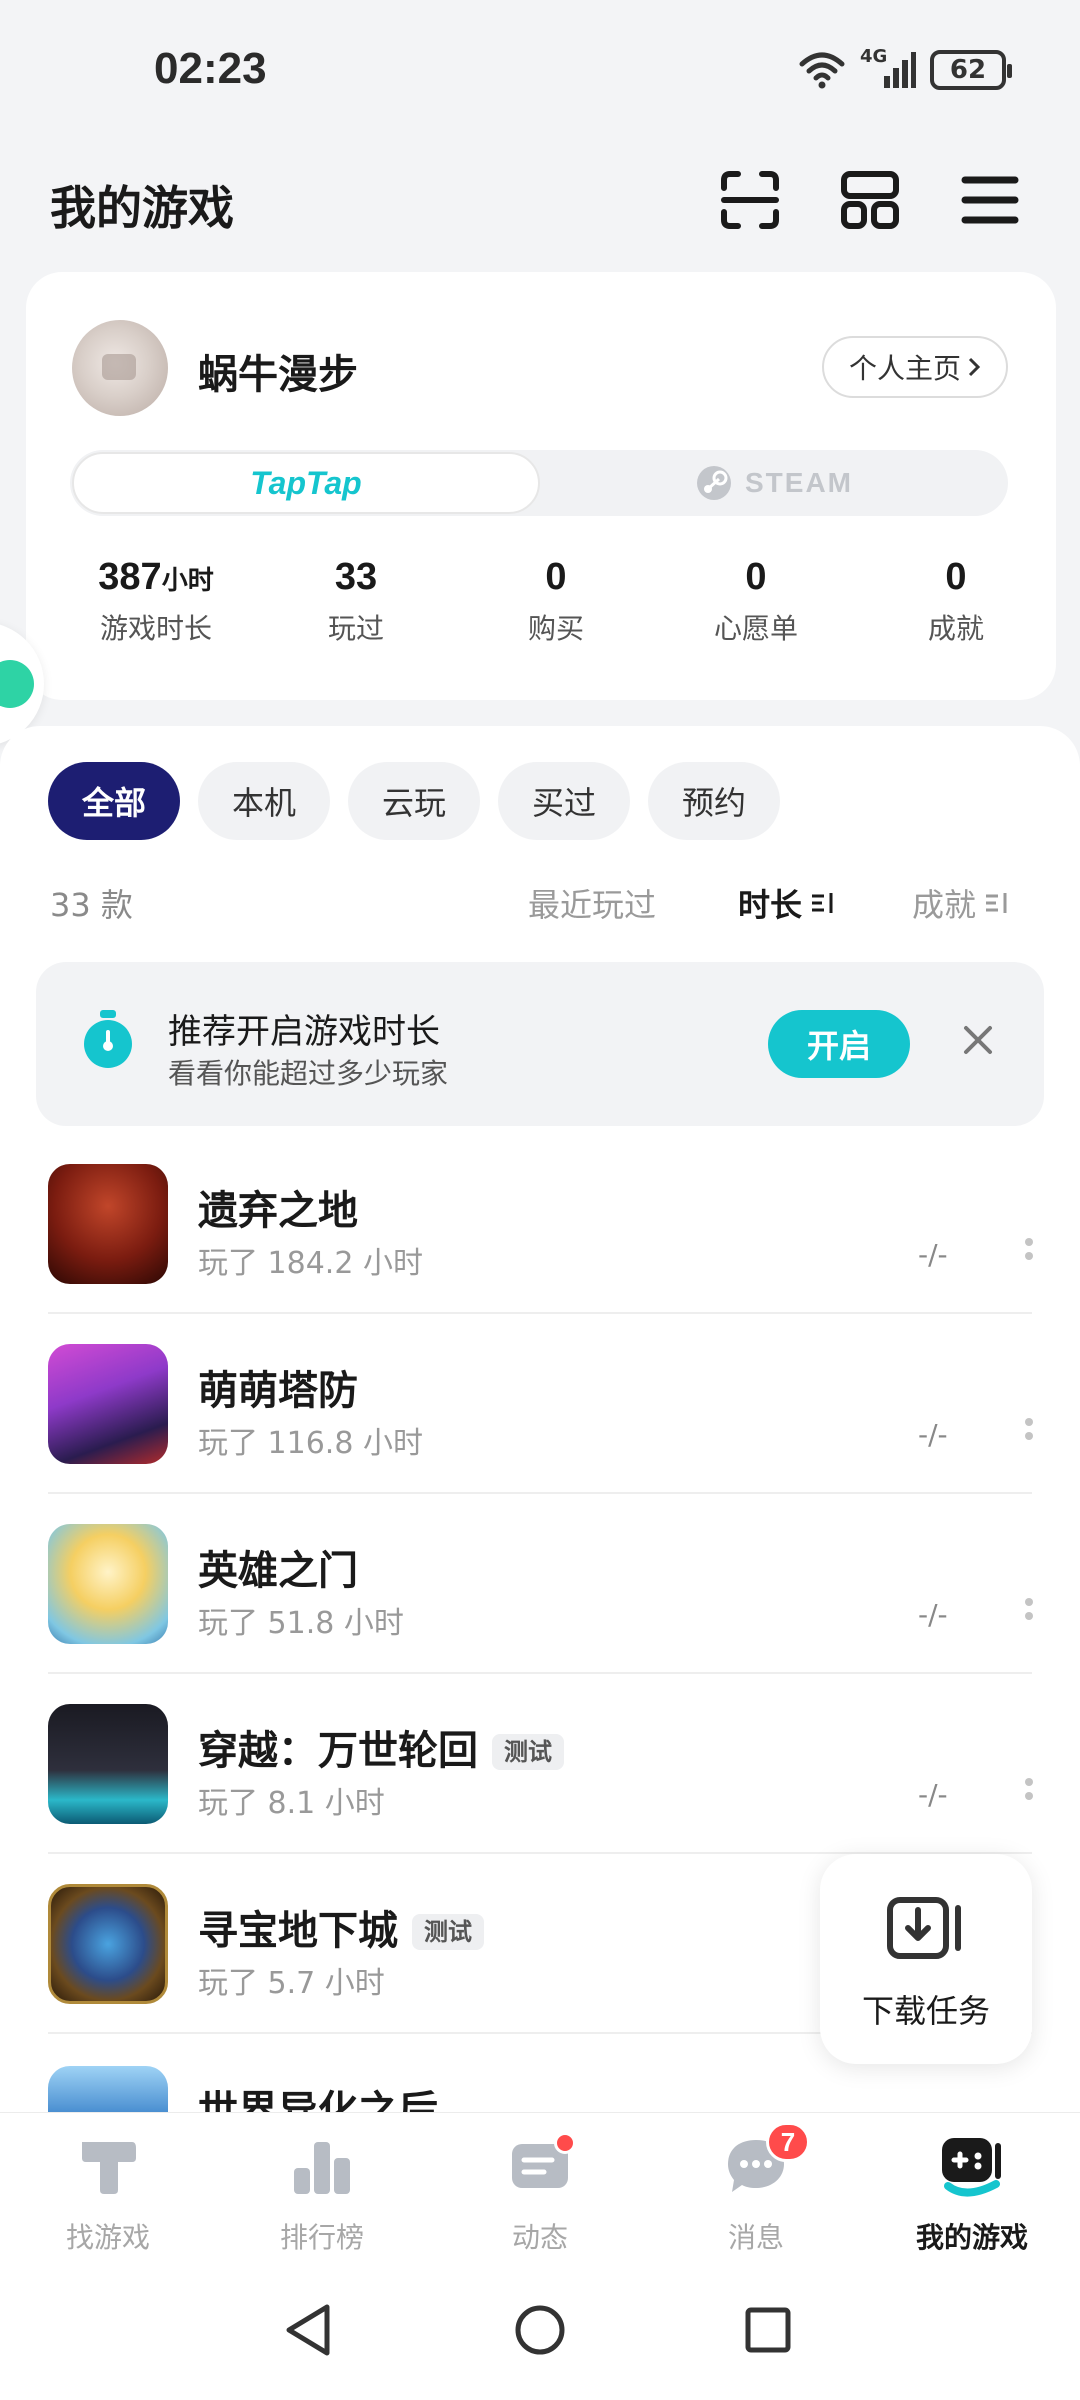  Describe the element at coordinates (714, 483) in the screenshot. I see `steam-icon` at that location.